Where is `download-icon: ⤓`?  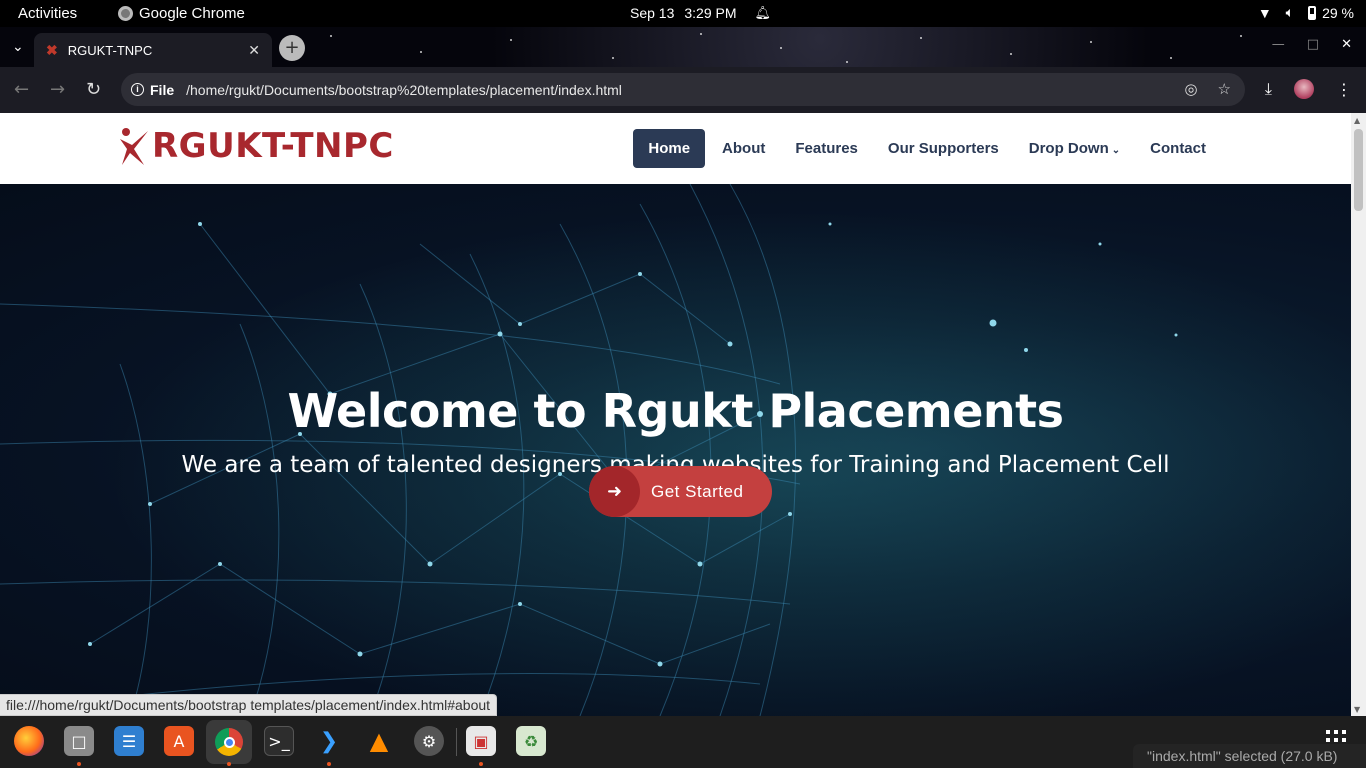
download-icon: ⤓ is located at coordinates (1268, 89).